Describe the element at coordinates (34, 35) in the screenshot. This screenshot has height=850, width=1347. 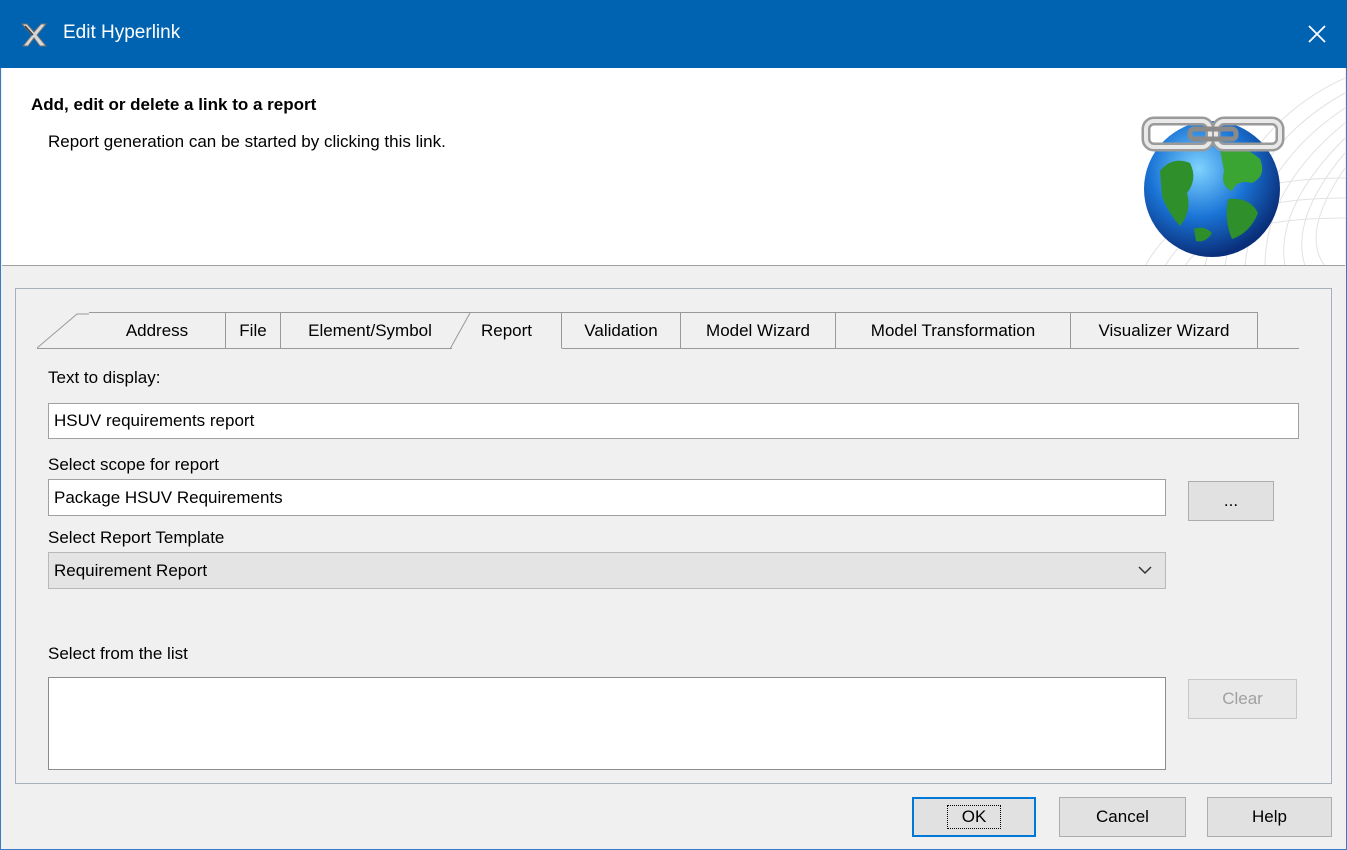
I see `app-icon` at that location.